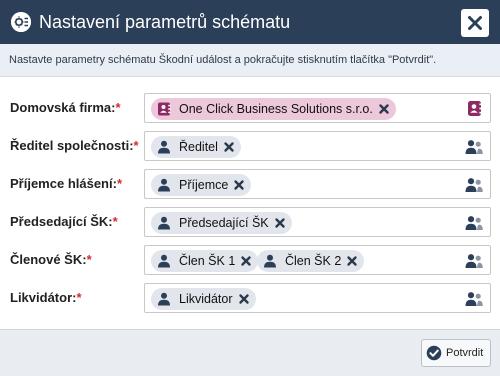  I want to click on close-icon, so click(475, 23).